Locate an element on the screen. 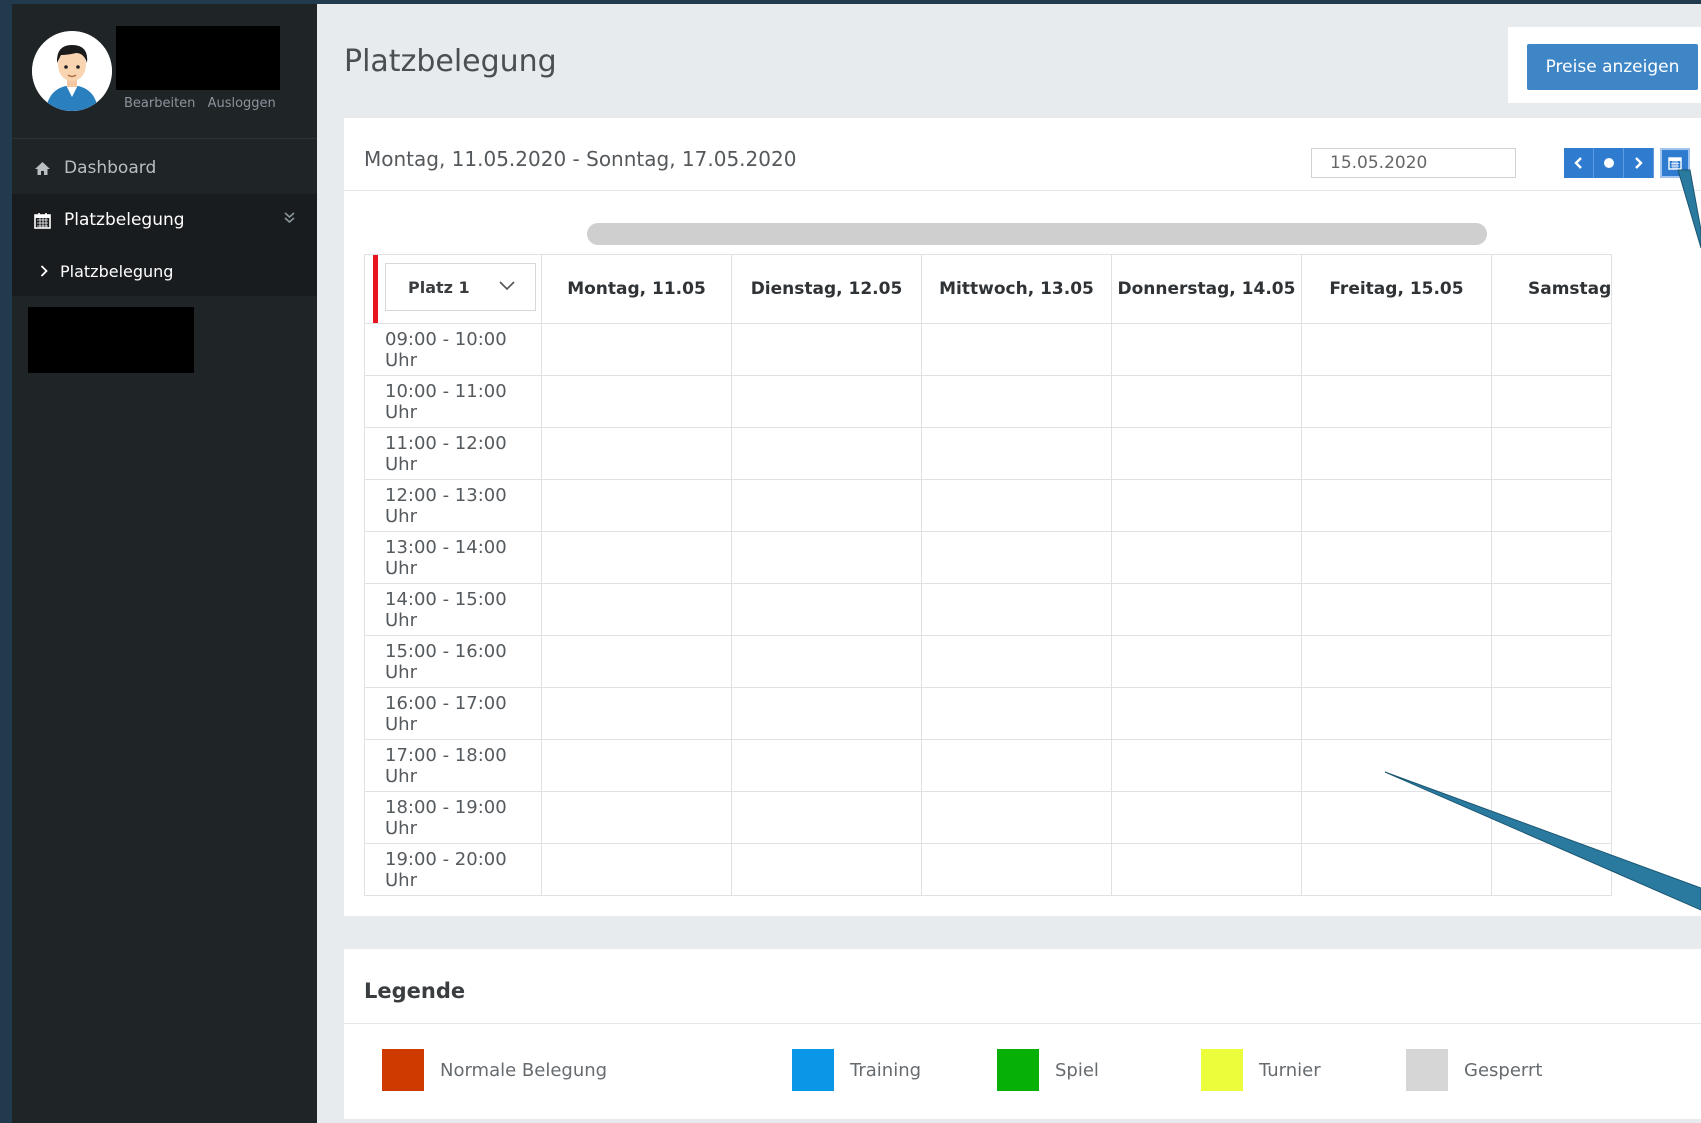  logout-link: Ausloggen is located at coordinates (242, 103).